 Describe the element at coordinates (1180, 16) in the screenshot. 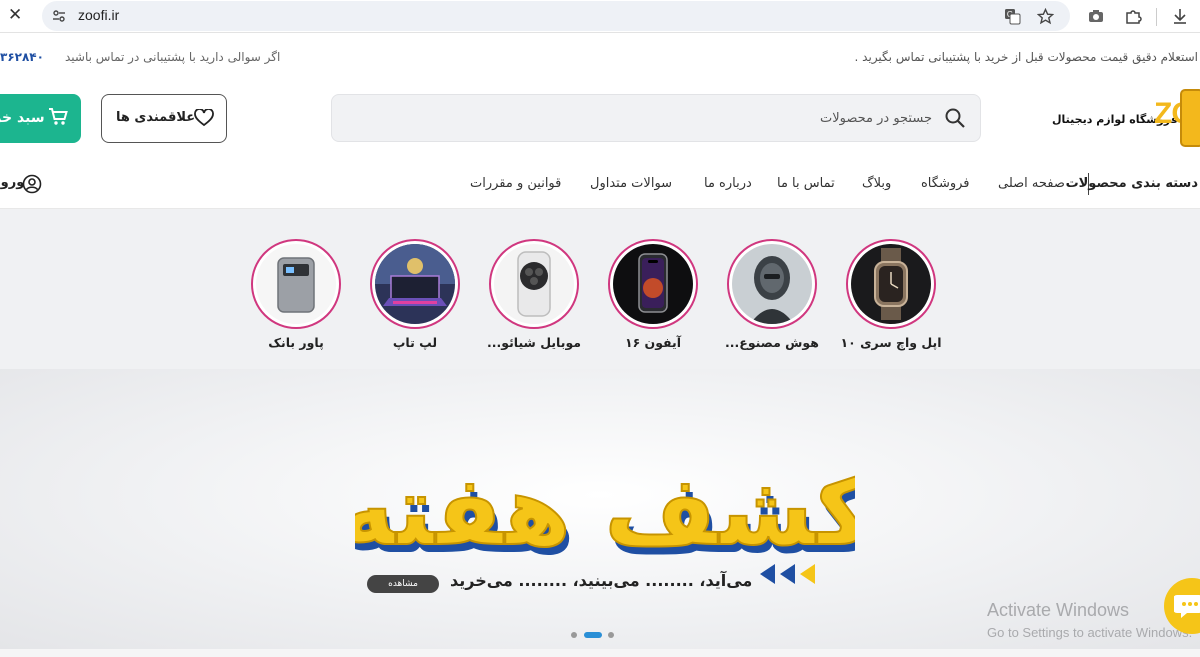

I see `download-icon` at that location.